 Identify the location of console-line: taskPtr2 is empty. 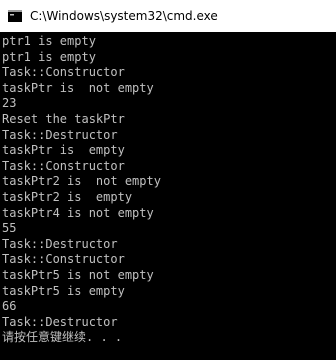
(67, 196).